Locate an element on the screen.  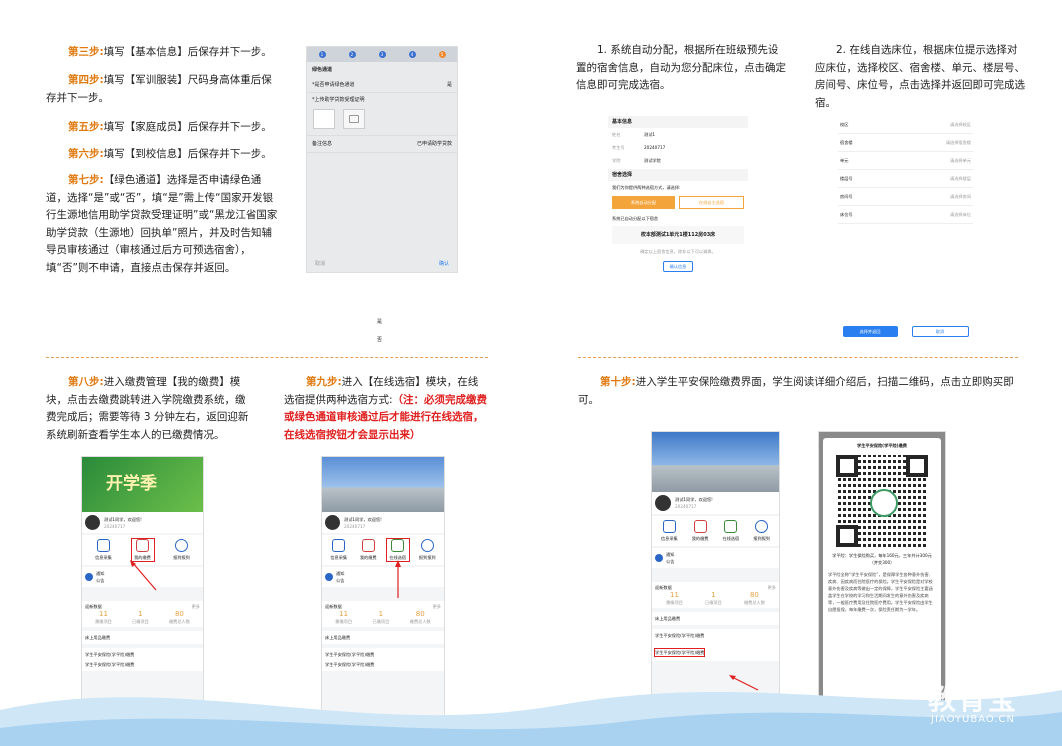
watermark: 教育宝 JIAOYUBAO.CN is located at coordinates (973, 701).